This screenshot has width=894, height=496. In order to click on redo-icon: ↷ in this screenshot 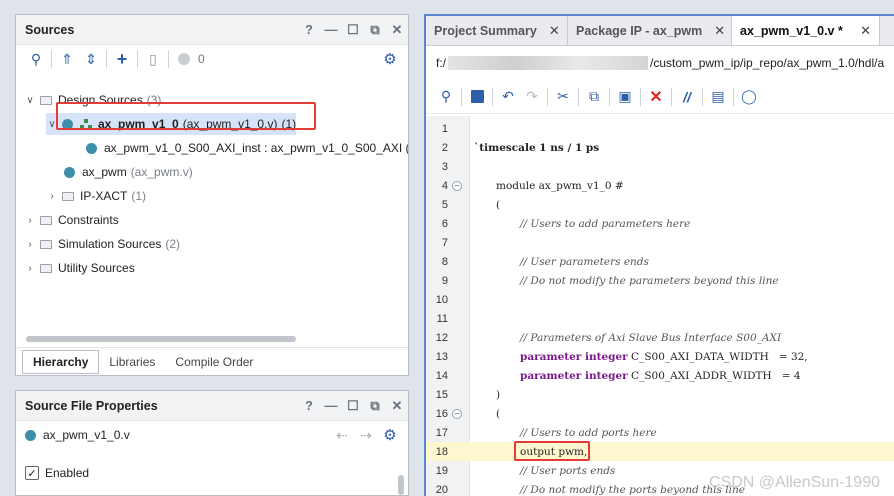, I will do `click(532, 97)`.